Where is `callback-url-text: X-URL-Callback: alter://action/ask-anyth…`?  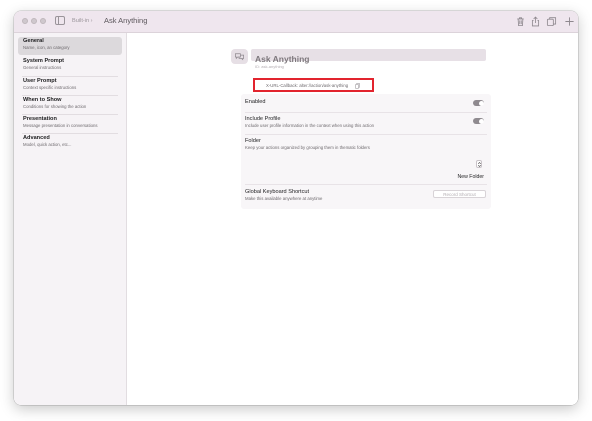
callback-url-text: X-URL-Callback: alter://action/ask-anyth… is located at coordinates (307, 86).